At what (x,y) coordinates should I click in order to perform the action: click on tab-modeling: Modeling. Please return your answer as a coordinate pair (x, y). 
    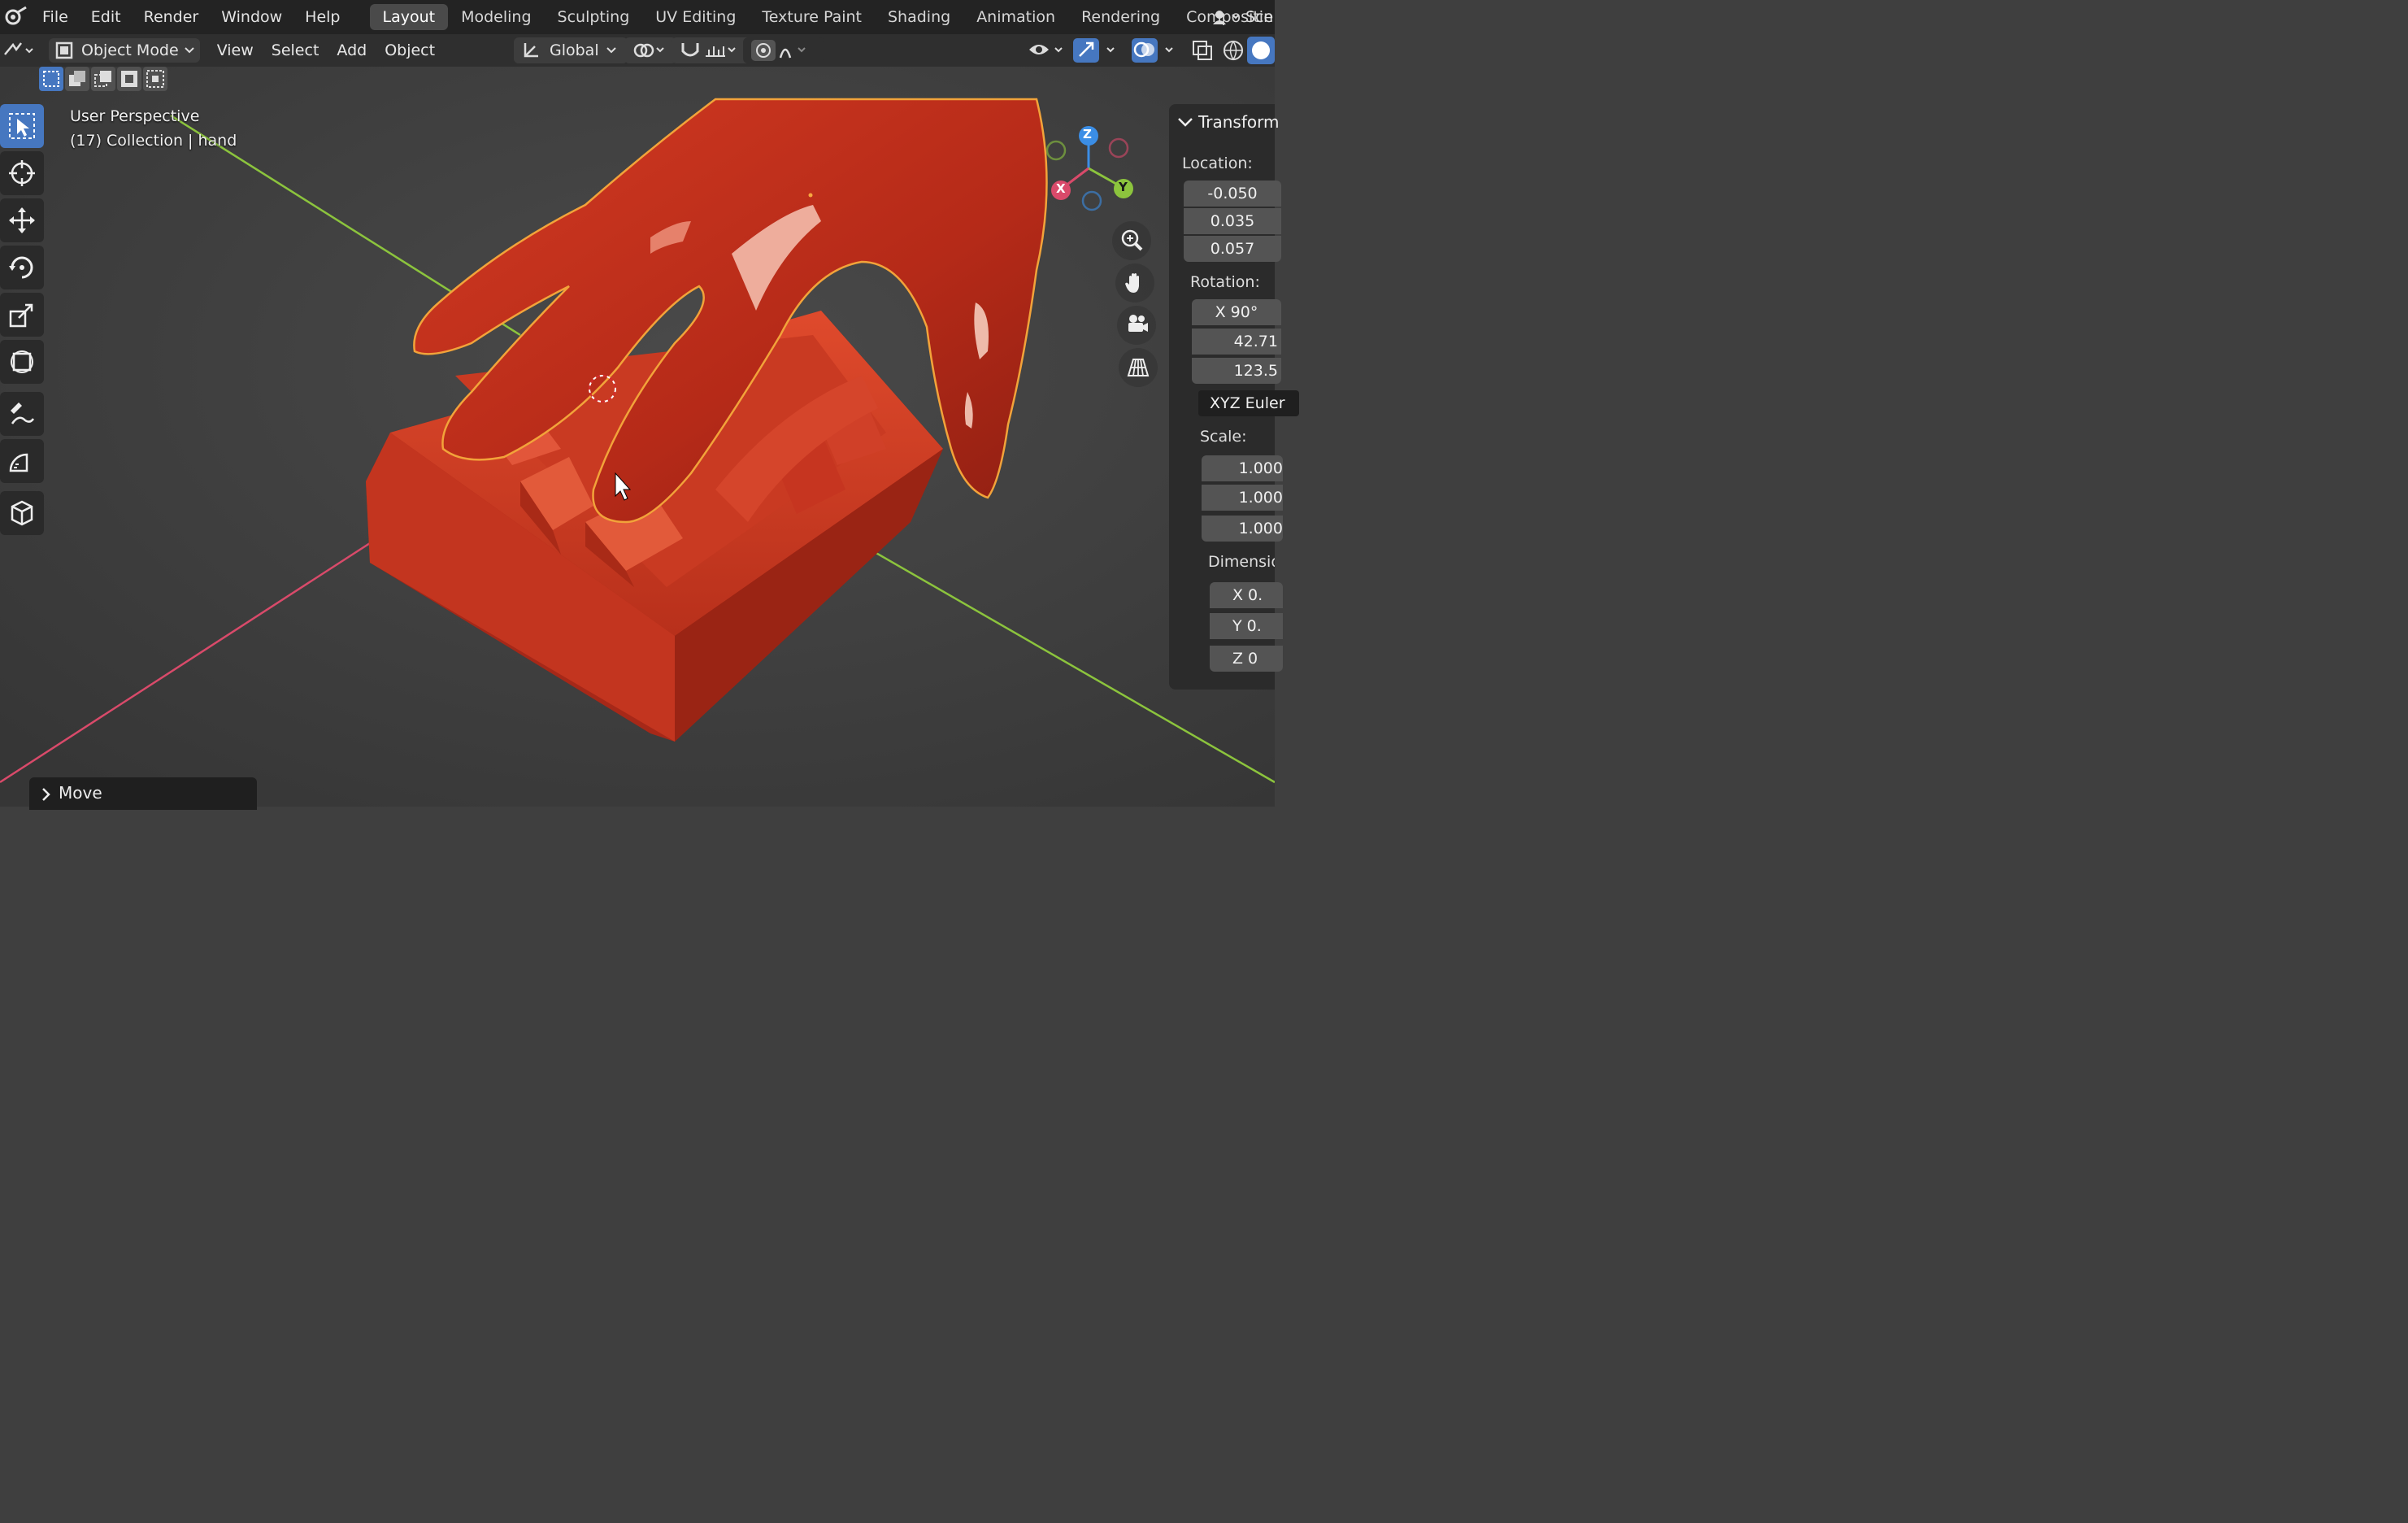
    Looking at the image, I should click on (496, 17).